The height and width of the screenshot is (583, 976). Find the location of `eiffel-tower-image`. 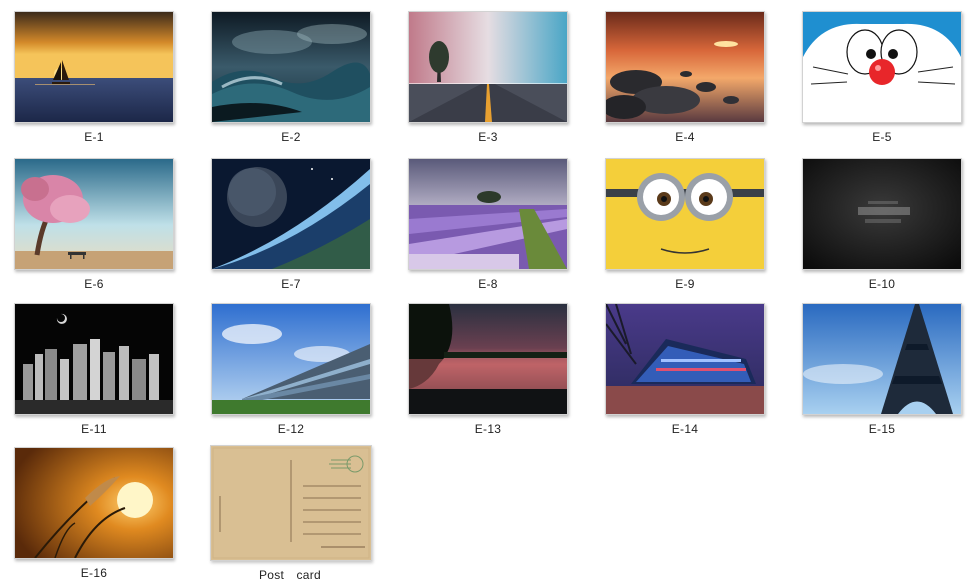

eiffel-tower-image is located at coordinates (882, 359).